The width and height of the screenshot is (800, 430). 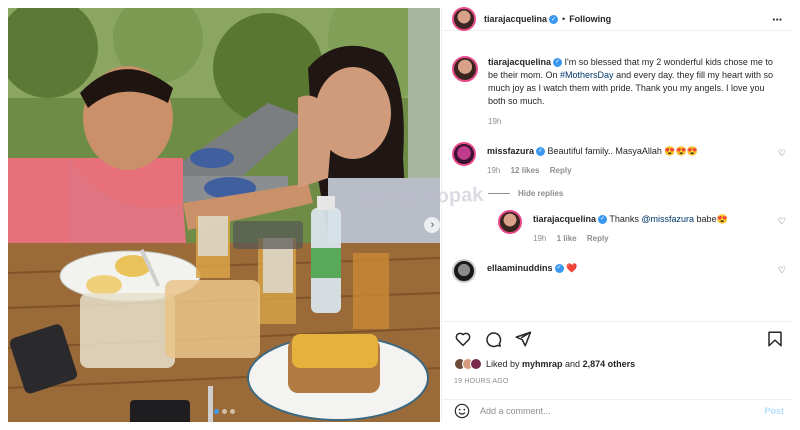 What do you see at coordinates (515, 19) in the screenshot?
I see `post-author-username: tiarajacquelina` at bounding box center [515, 19].